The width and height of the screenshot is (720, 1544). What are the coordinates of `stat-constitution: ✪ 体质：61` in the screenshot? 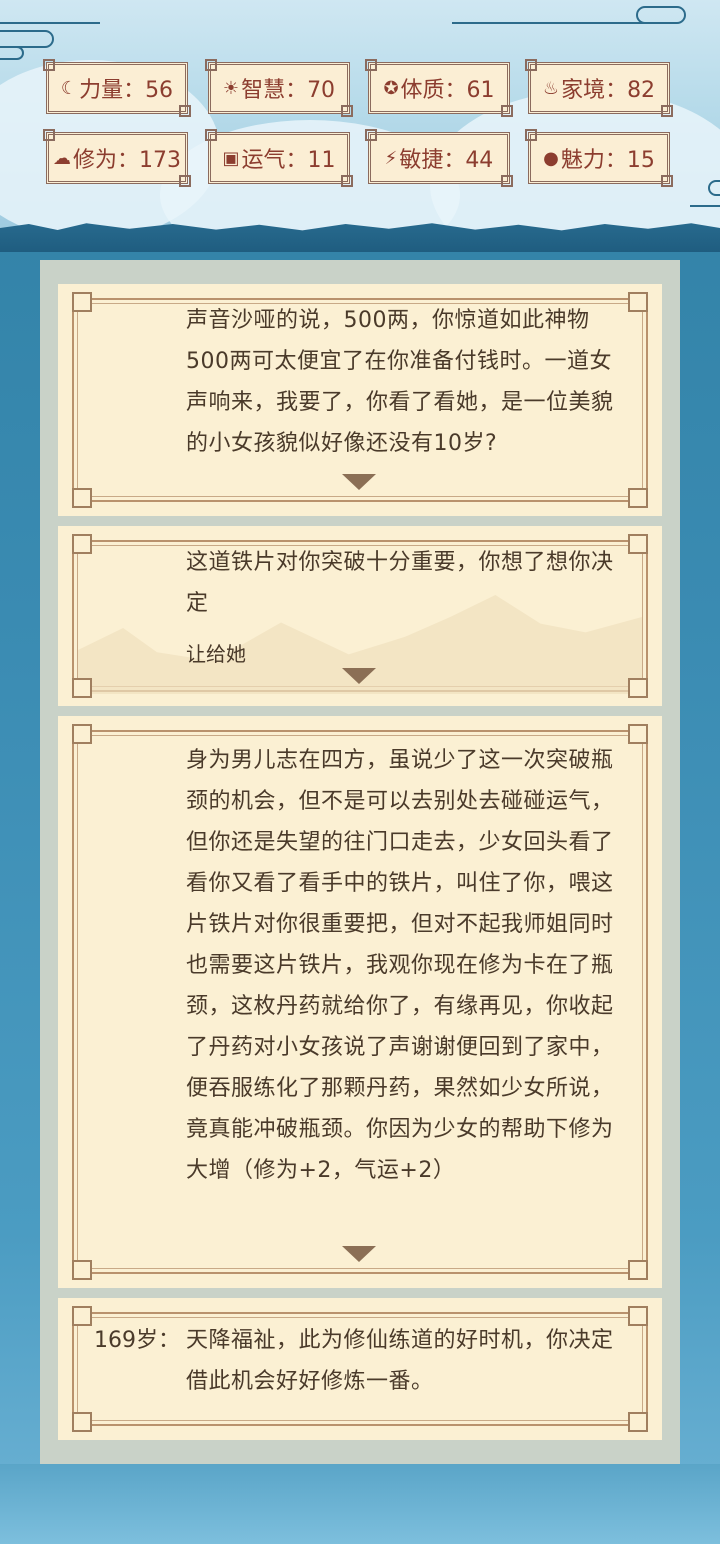 It's located at (439, 88).